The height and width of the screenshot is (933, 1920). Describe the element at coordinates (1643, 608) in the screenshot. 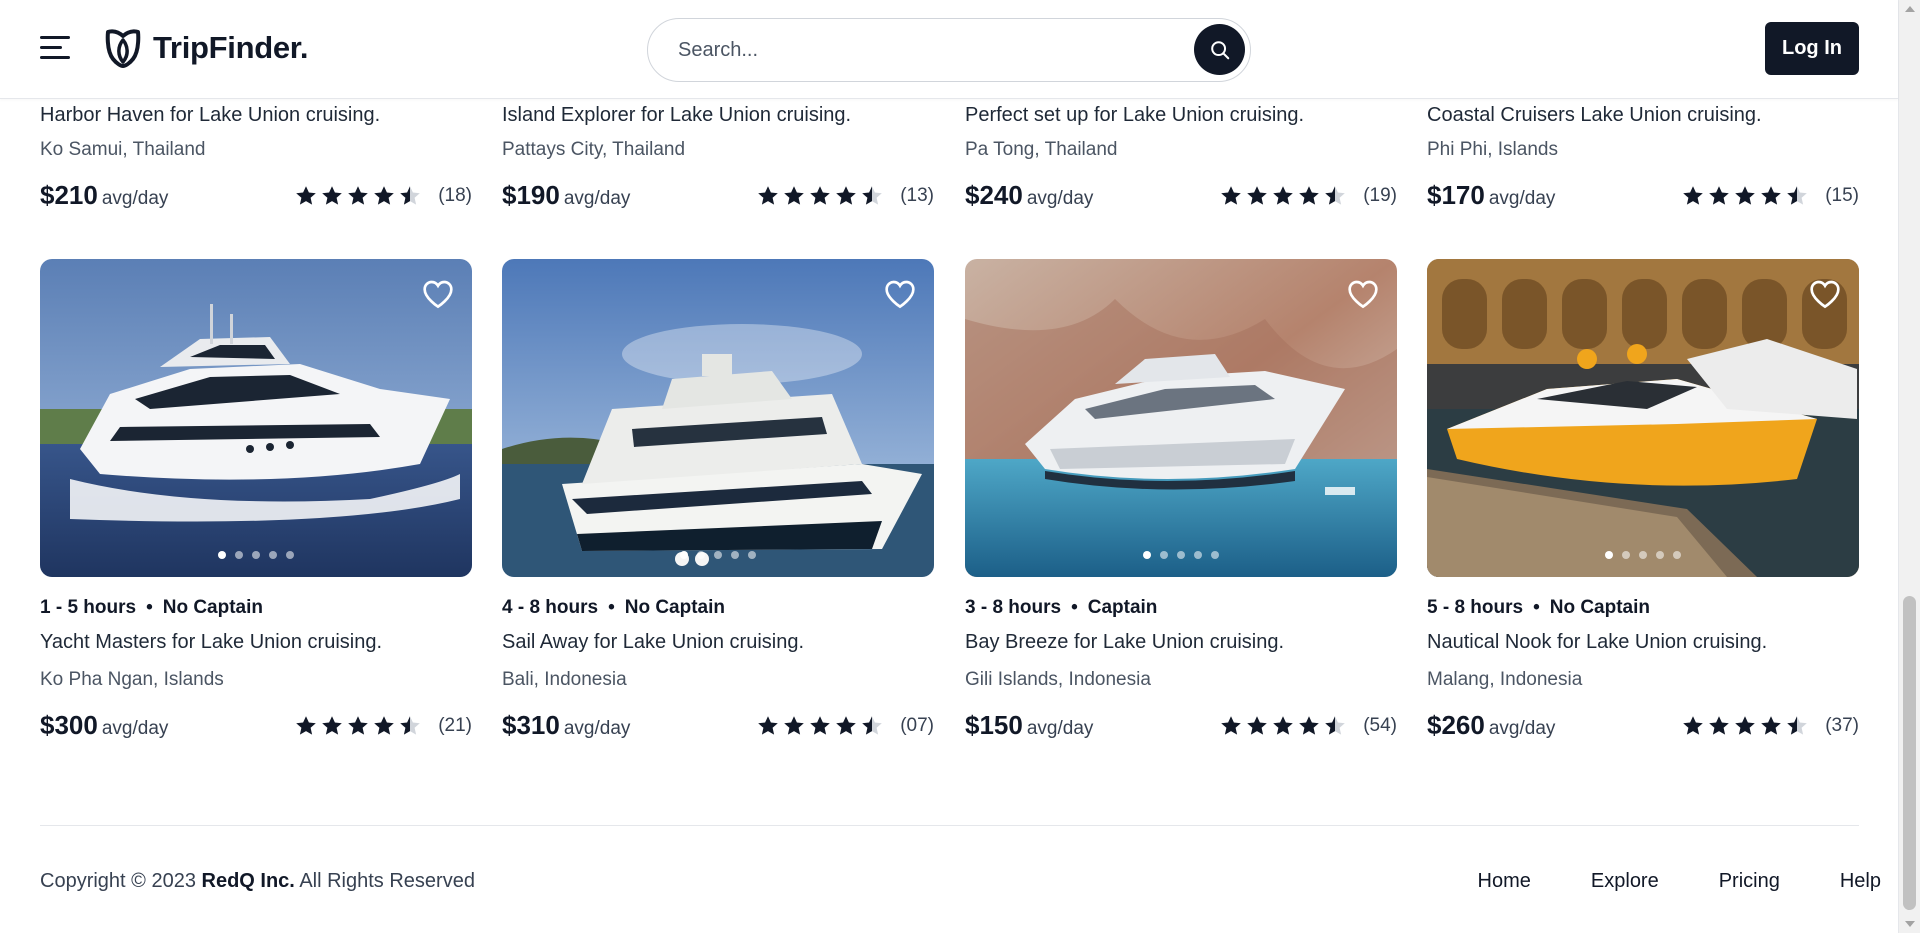

I see `trip-meta: 5 - 8 hours • No Captain` at that location.